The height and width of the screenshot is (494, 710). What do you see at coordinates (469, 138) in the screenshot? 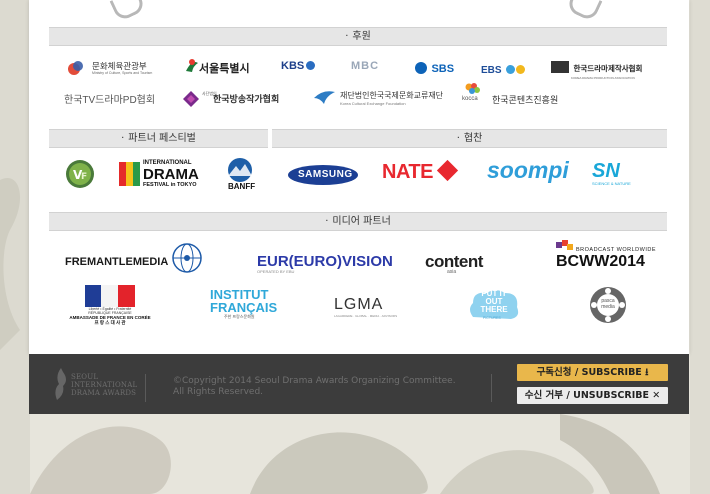
I see `section-header-cooperation: · 협찬` at bounding box center [469, 138].